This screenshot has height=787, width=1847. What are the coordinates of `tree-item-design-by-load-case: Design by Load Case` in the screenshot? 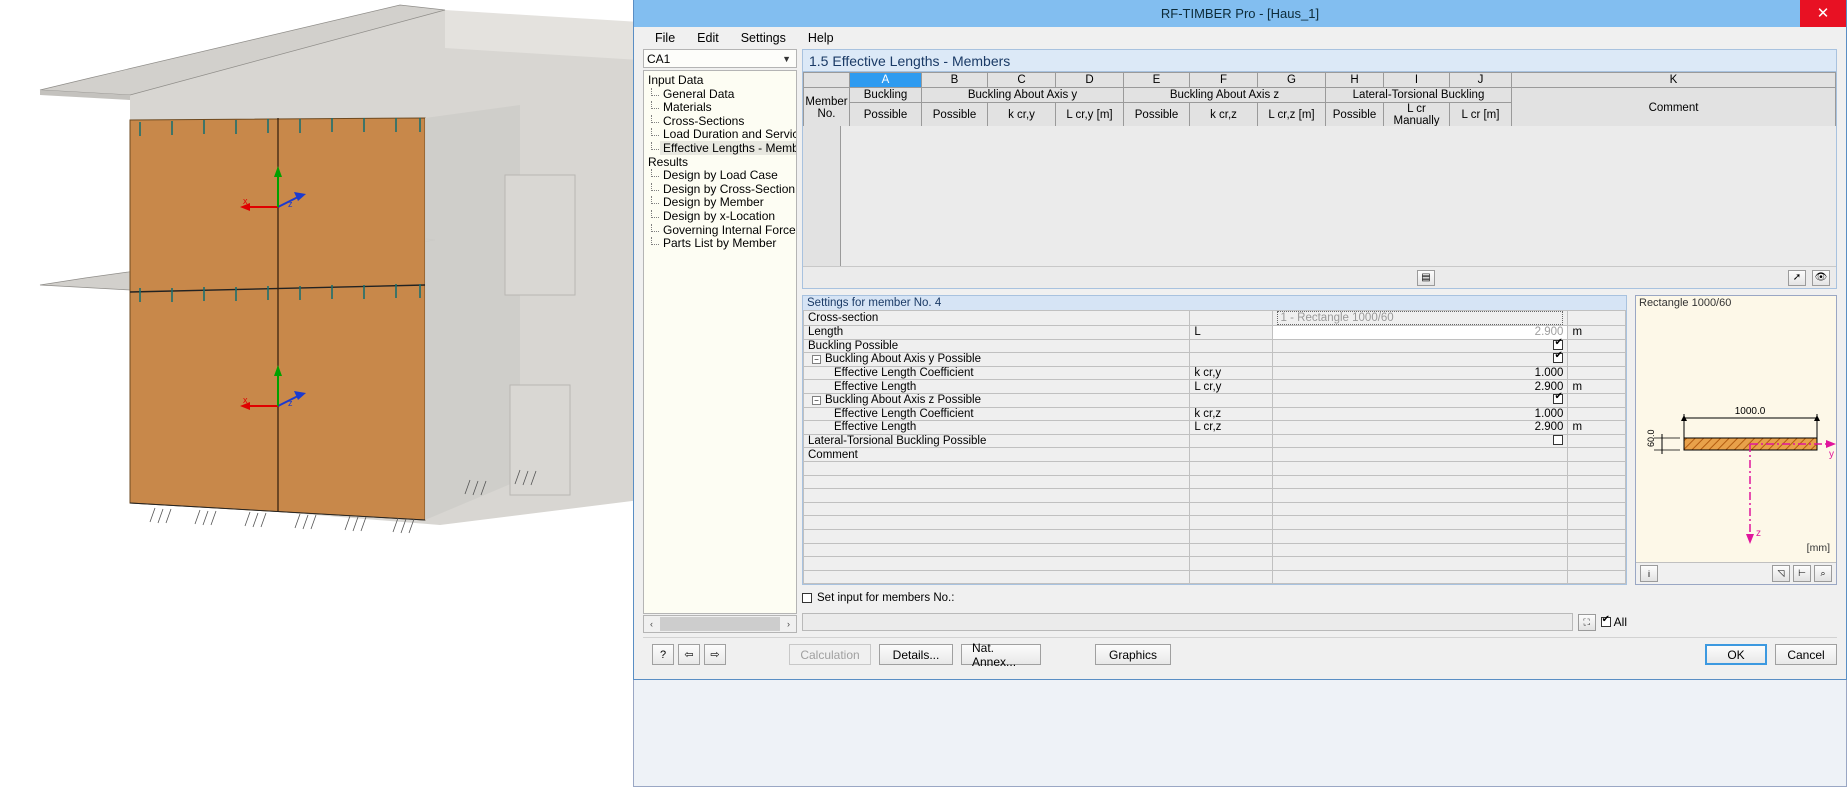 It's located at (721, 175).